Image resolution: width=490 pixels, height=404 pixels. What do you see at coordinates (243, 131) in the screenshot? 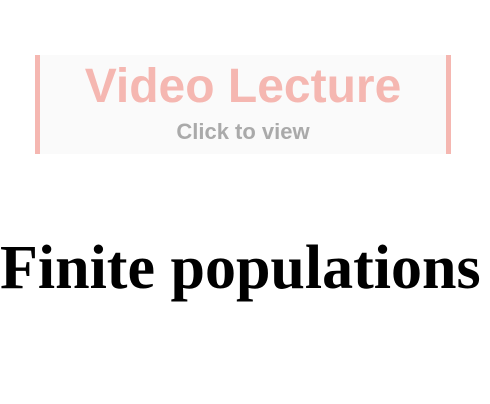
I see `click-to-view-label: Click to view` at bounding box center [243, 131].